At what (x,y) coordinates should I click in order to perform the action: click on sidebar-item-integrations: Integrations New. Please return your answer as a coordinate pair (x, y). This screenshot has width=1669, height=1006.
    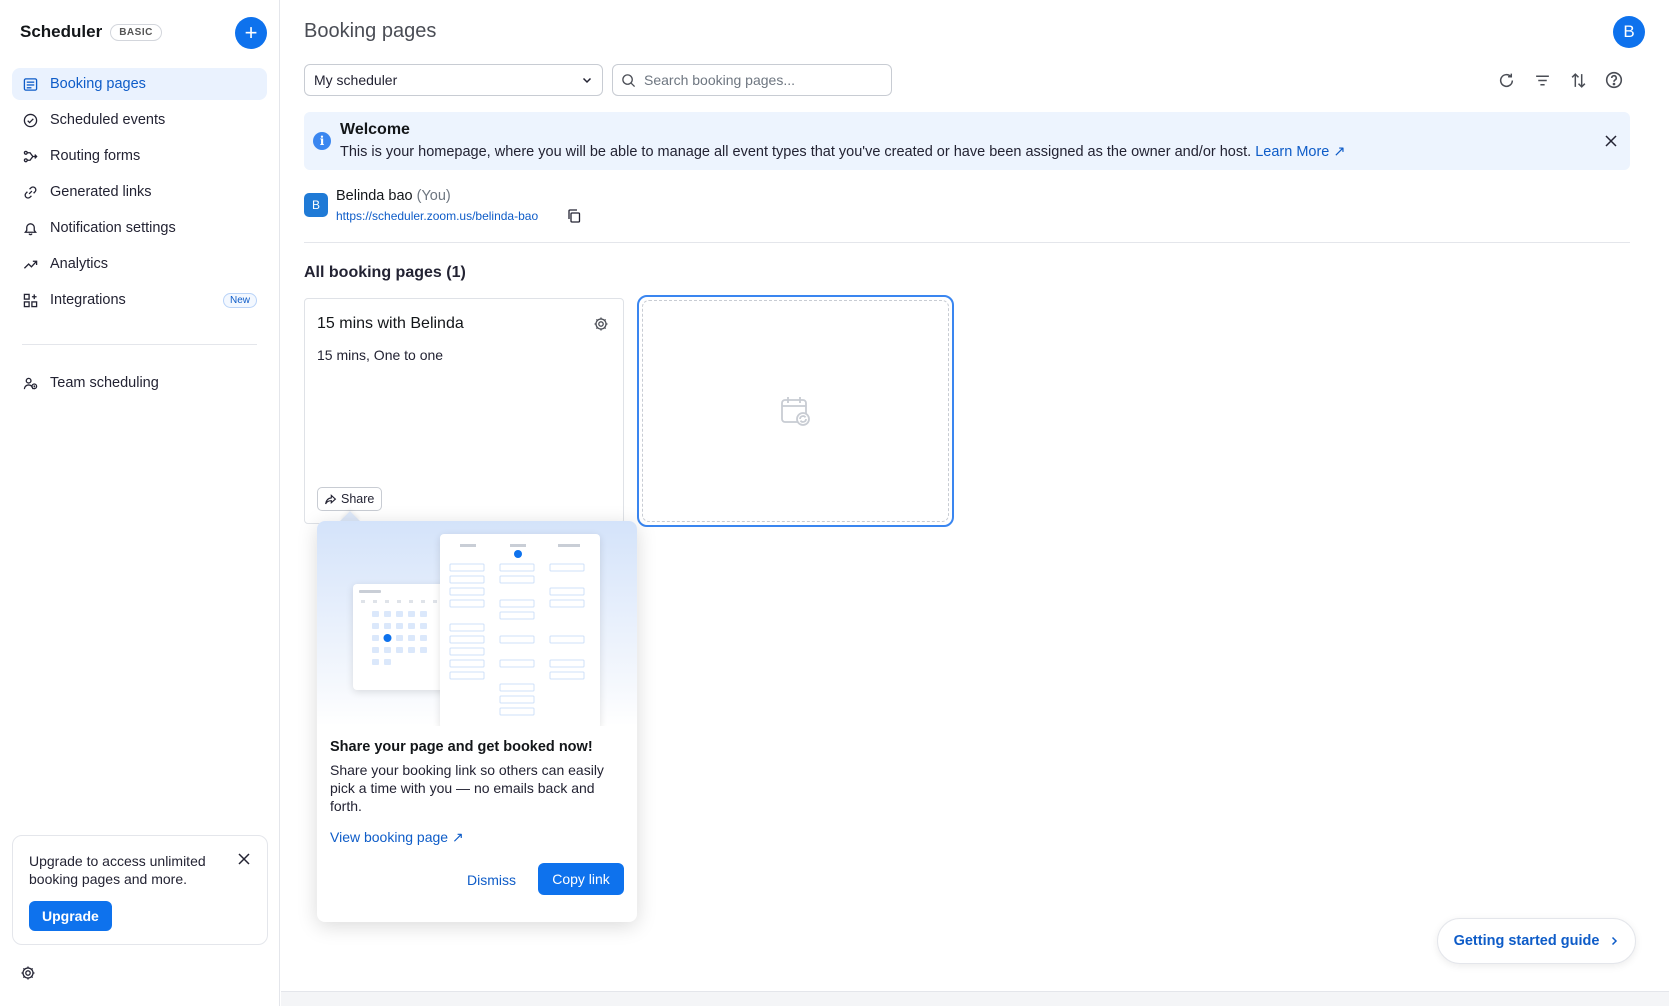
    Looking at the image, I should click on (139, 300).